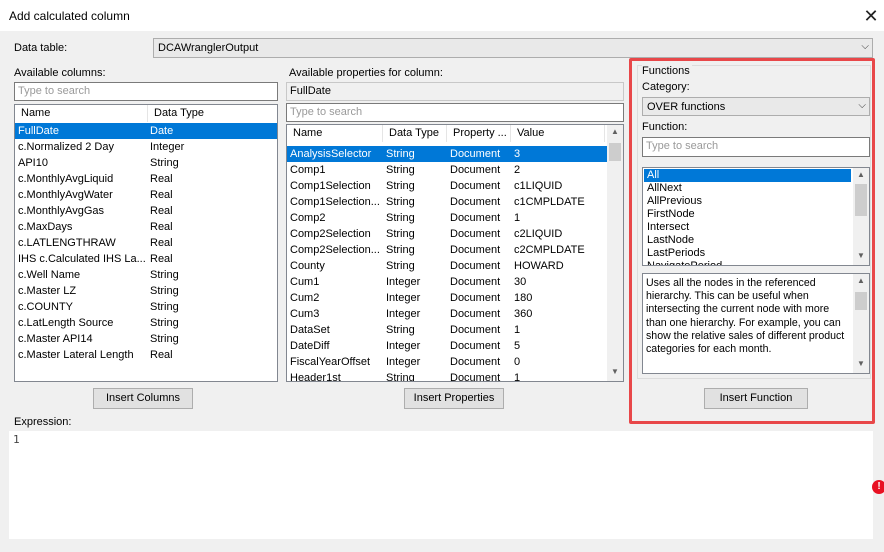  Describe the element at coordinates (615, 253) in the screenshot. I see `properties-scrollbar: ▲ ▼` at that location.